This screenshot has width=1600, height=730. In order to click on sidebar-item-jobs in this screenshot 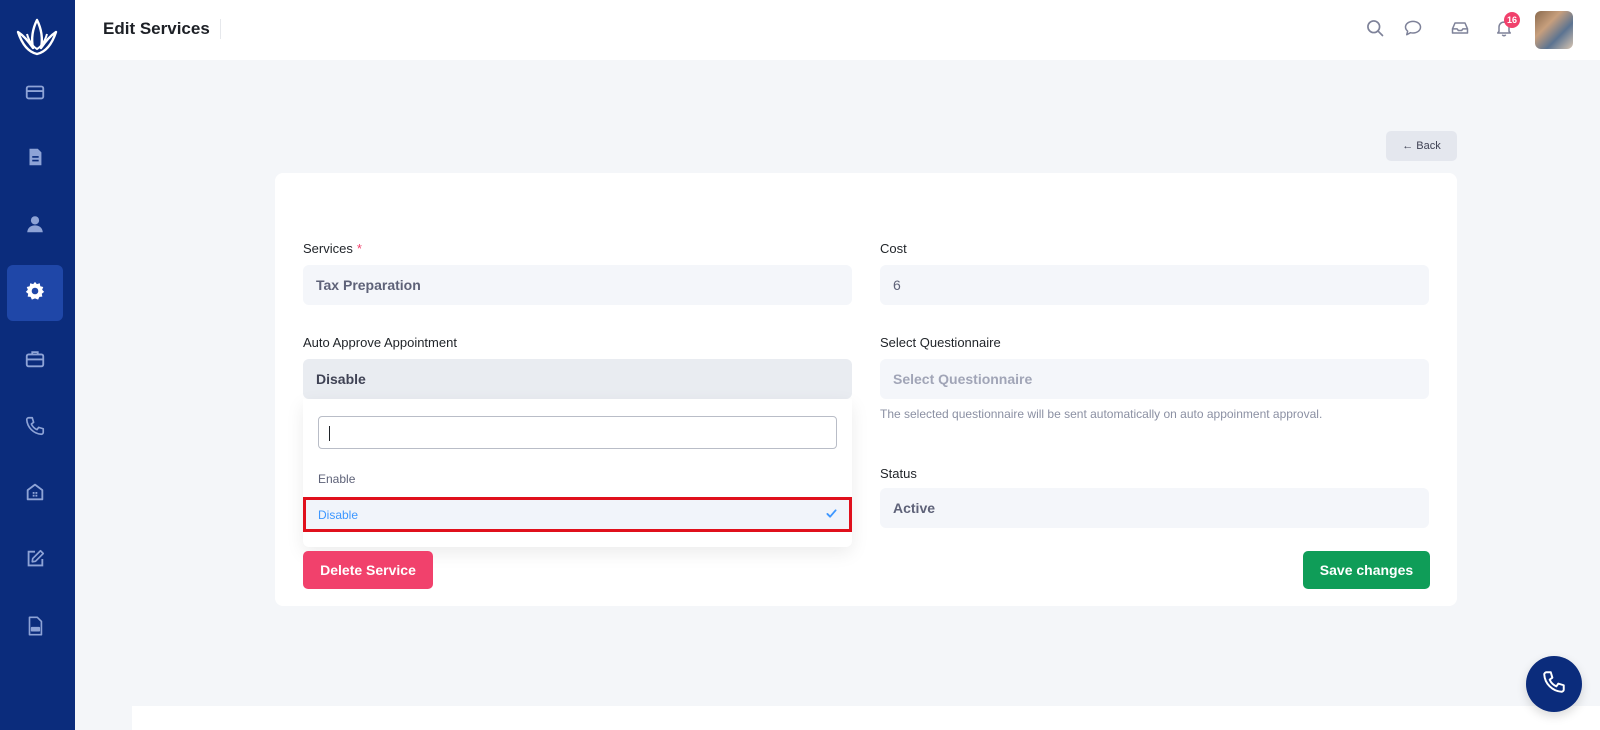, I will do `click(35, 361)`.